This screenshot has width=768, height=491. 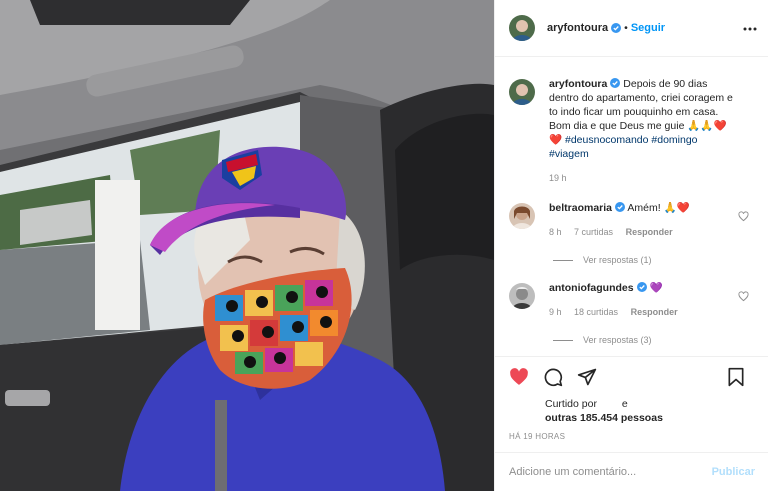 I want to click on comment-username: antoniofagundes, so click(x=591, y=288).